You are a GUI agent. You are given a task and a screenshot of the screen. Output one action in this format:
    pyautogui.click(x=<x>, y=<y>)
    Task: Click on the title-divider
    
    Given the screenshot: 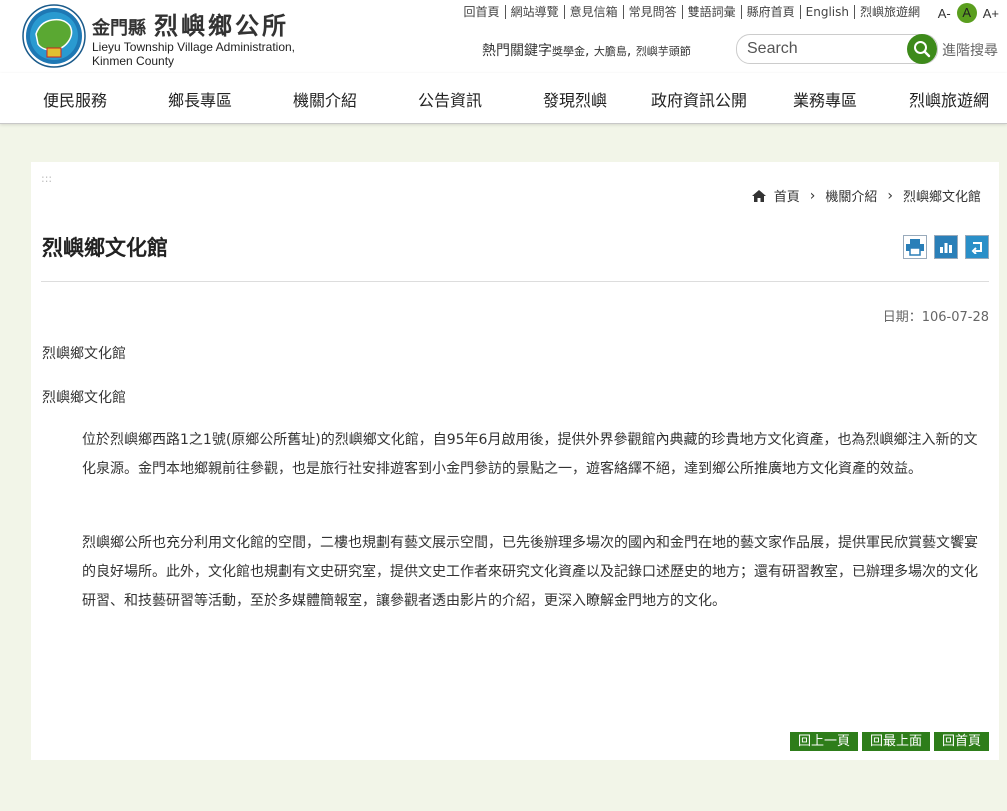 What is the action you would take?
    pyautogui.click(x=515, y=281)
    